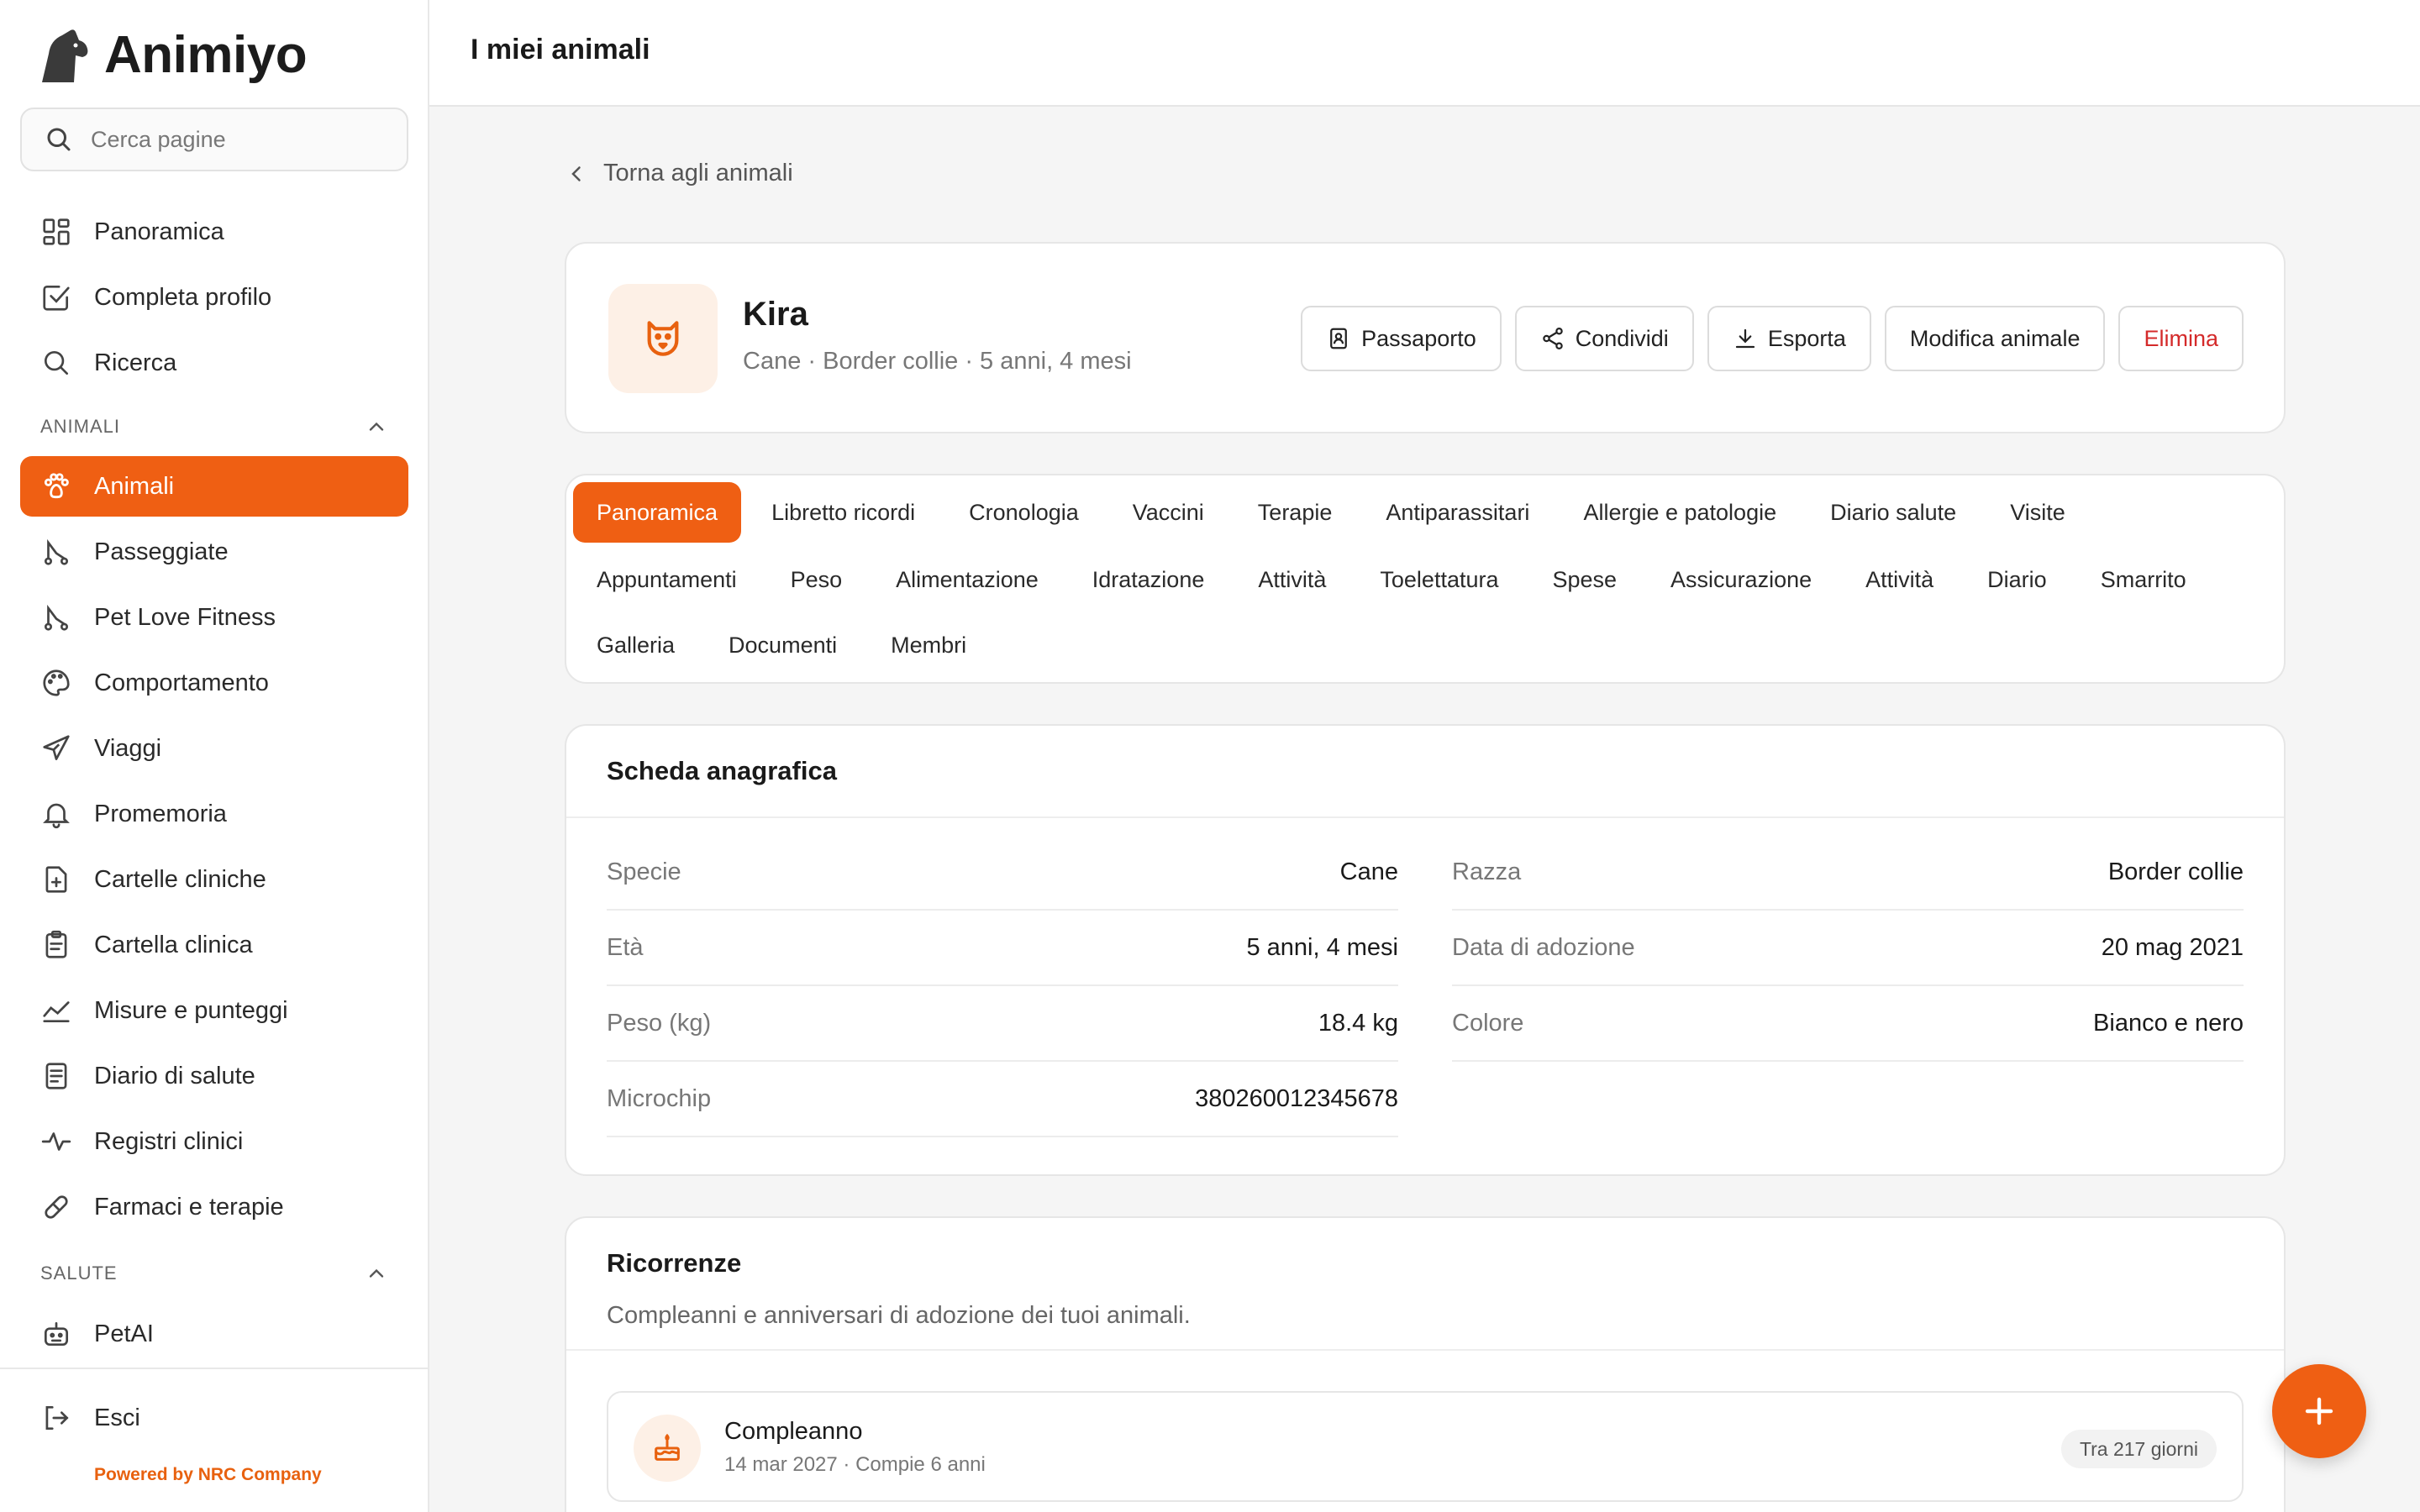  I want to click on tab-toelettatura: Toelettatura, so click(1439, 579).